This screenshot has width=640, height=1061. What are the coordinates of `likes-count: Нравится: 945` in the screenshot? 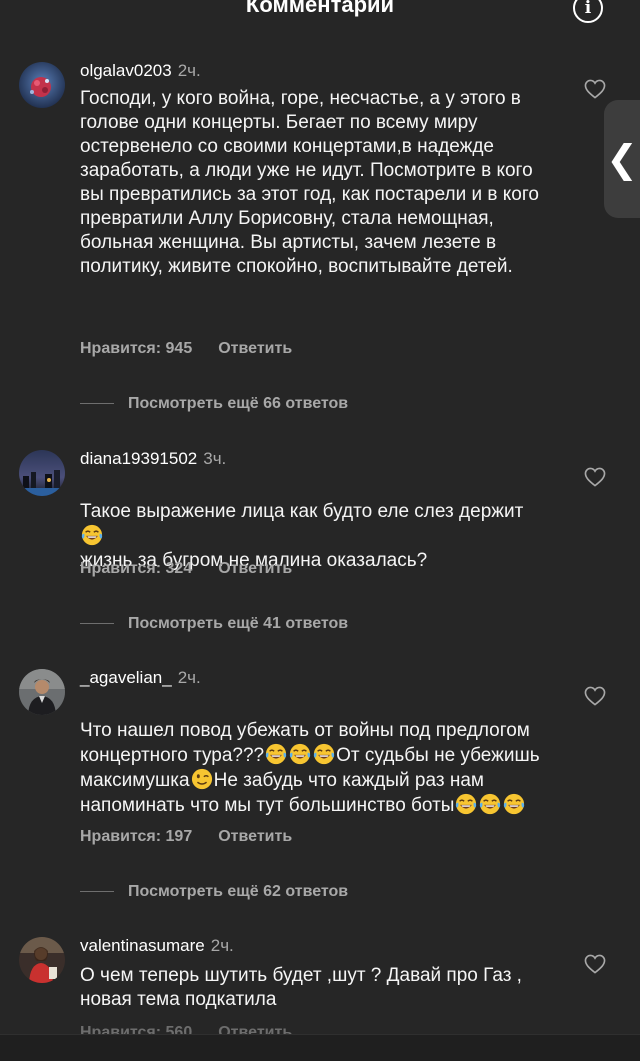 It's located at (136, 348).